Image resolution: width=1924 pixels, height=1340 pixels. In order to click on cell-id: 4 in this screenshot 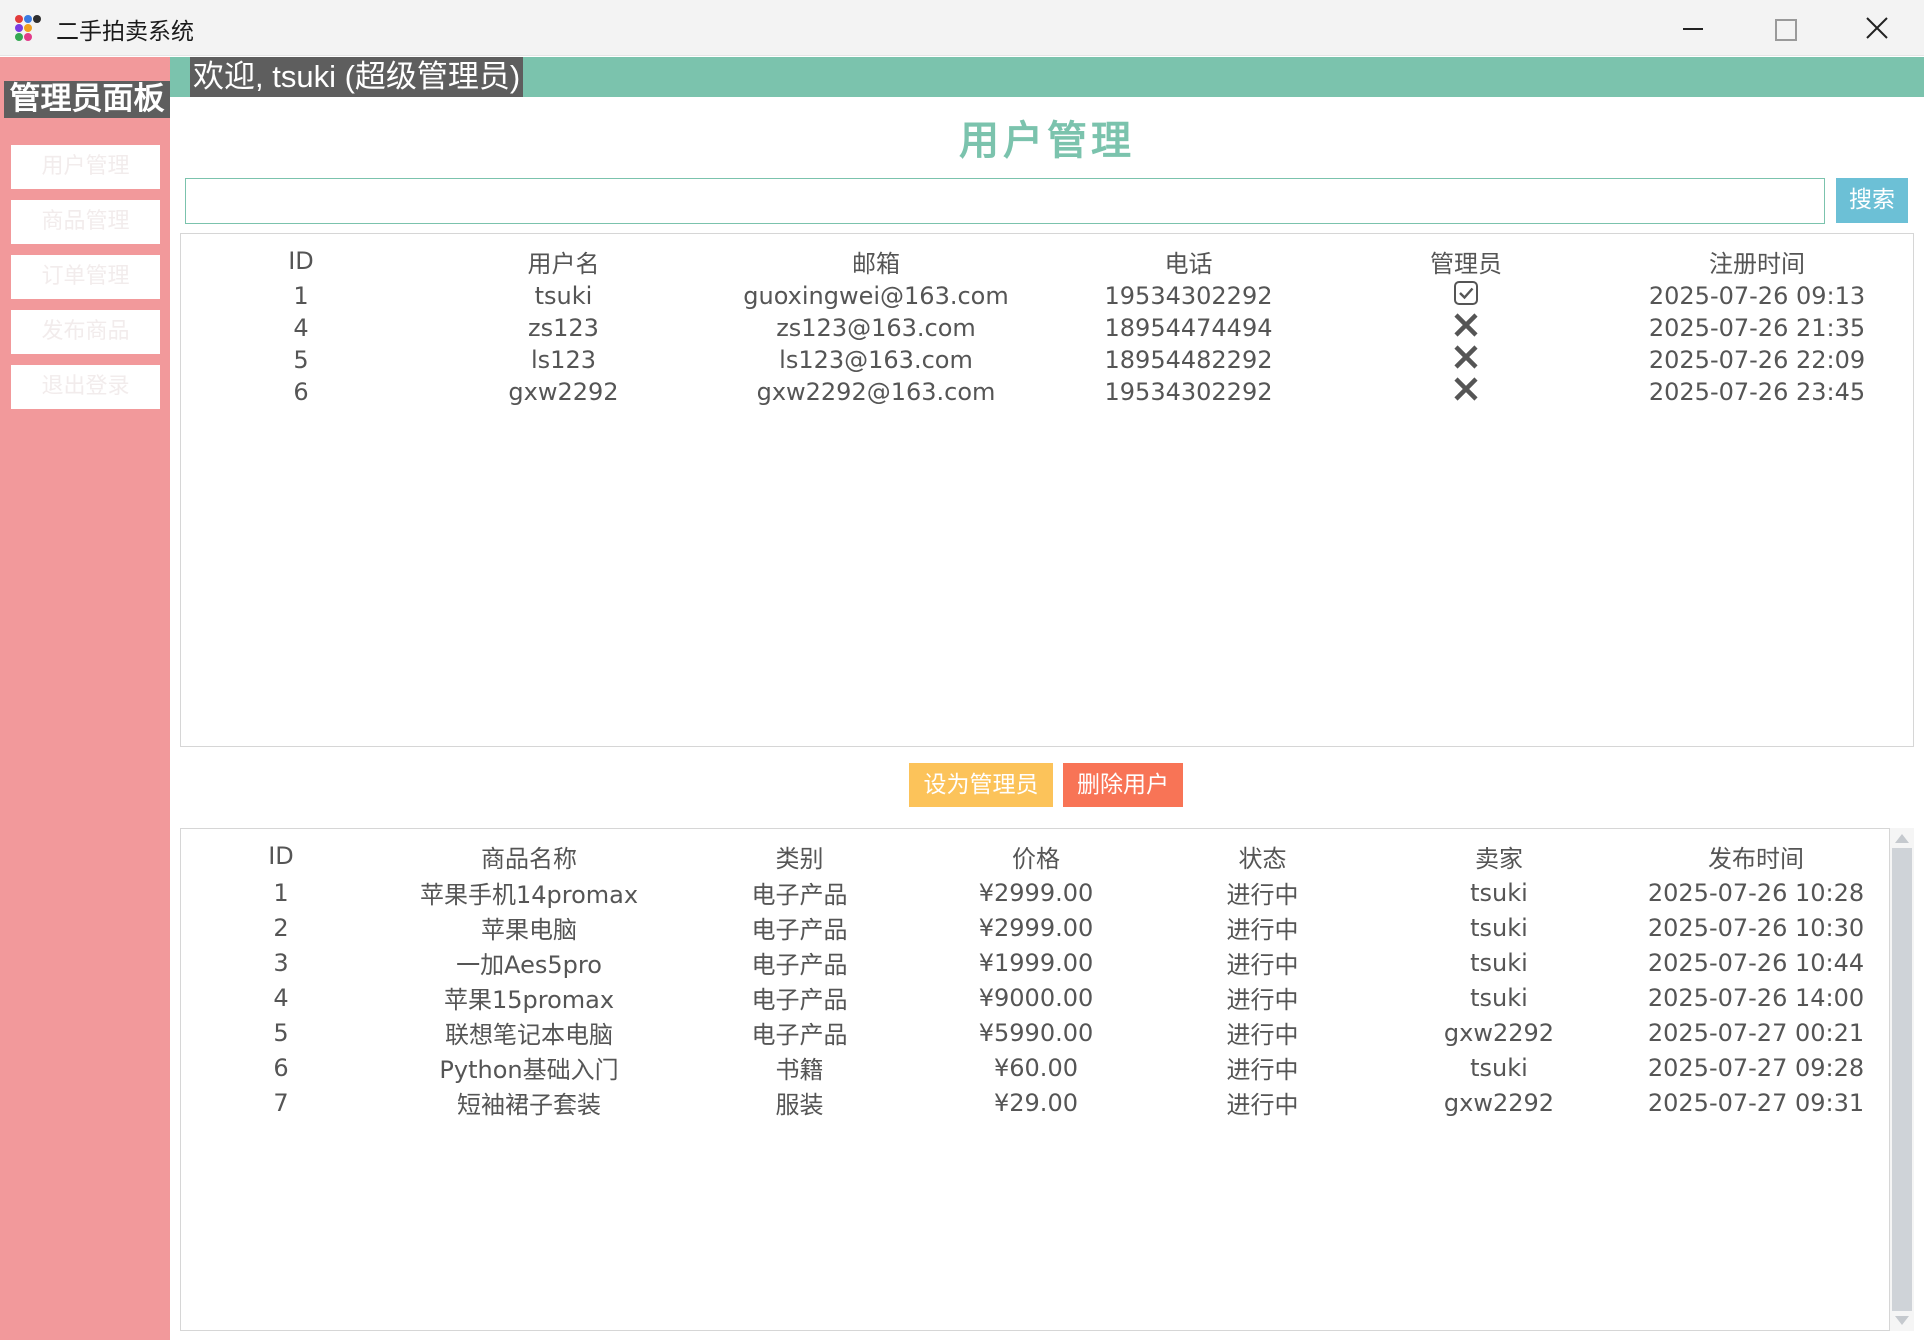, I will do `click(281, 997)`.